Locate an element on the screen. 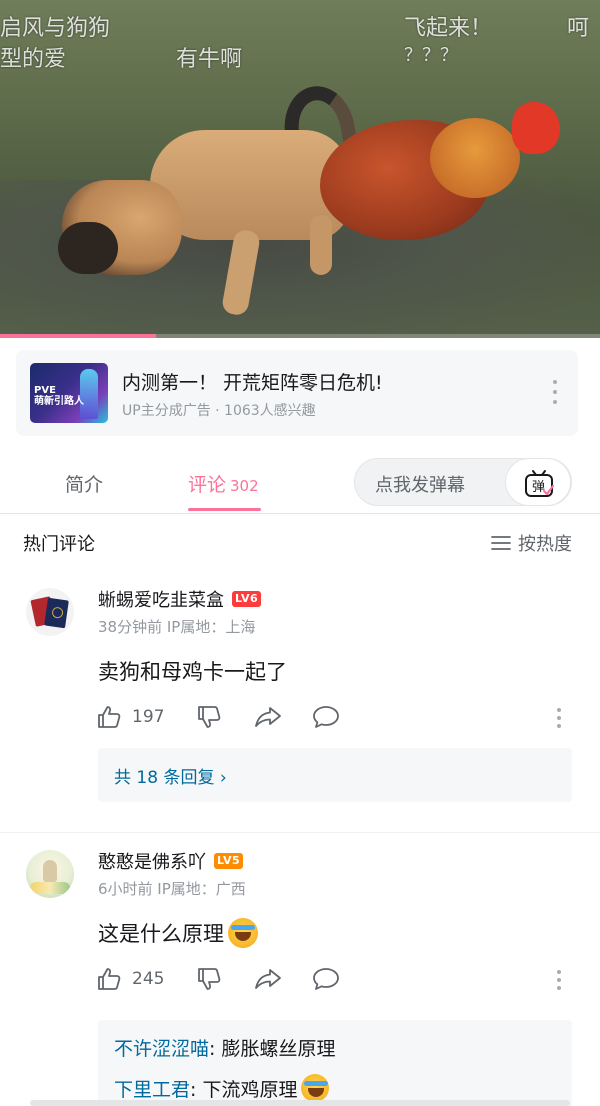 Image resolution: width=600 pixels, height=1106 pixels. rooster-comb is located at coordinates (536, 128).